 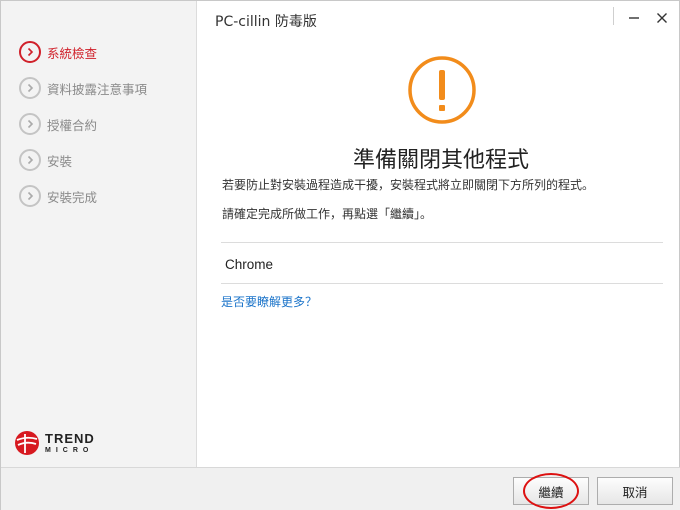 I want to click on step-system-check: 系統檢查, so click(x=58, y=52).